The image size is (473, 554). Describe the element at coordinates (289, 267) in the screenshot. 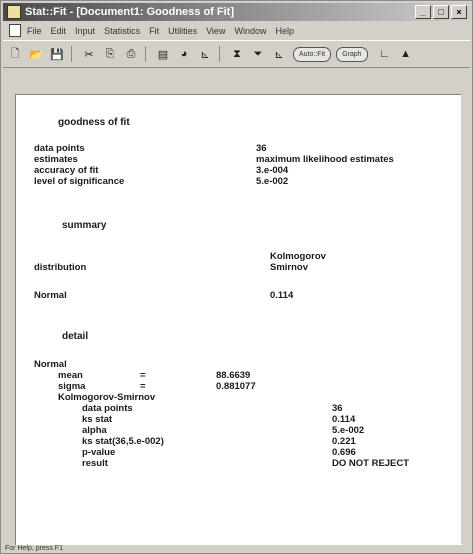

I see `summary-col-header: Smirnov` at that location.